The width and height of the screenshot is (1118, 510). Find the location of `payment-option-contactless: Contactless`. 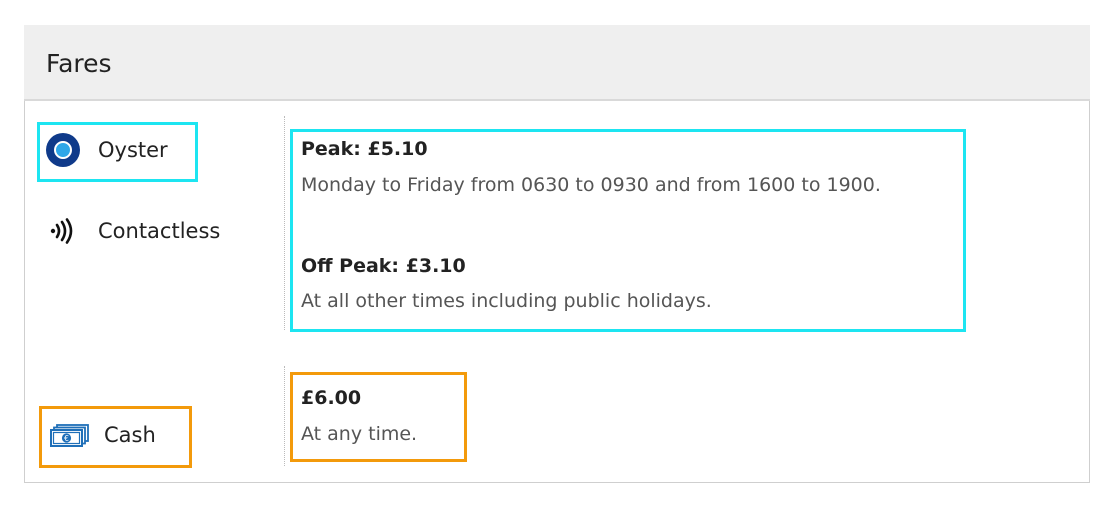

payment-option-contactless: Contactless is located at coordinates (135, 231).